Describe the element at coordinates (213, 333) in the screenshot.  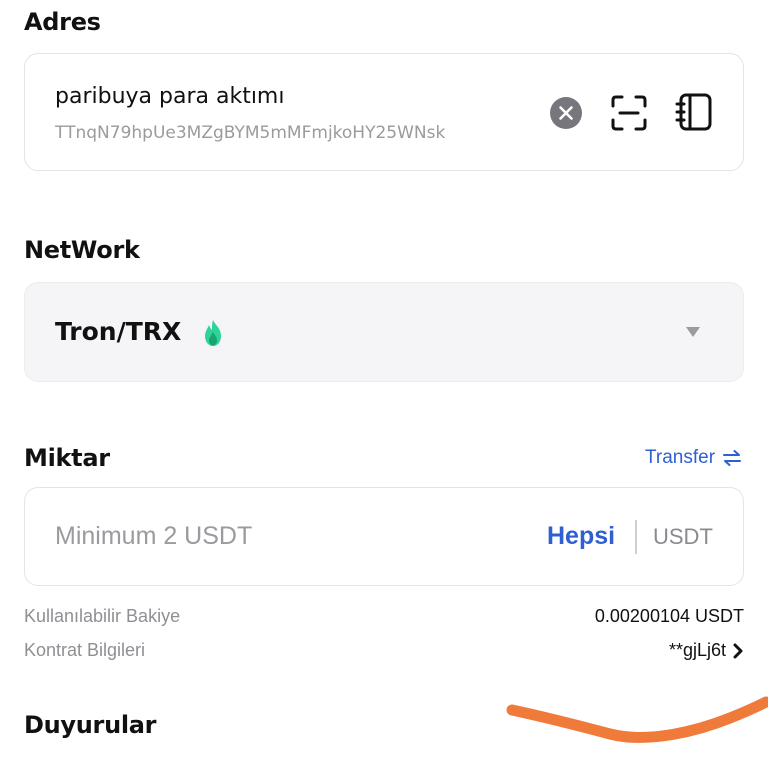
I see `flame-icon` at that location.